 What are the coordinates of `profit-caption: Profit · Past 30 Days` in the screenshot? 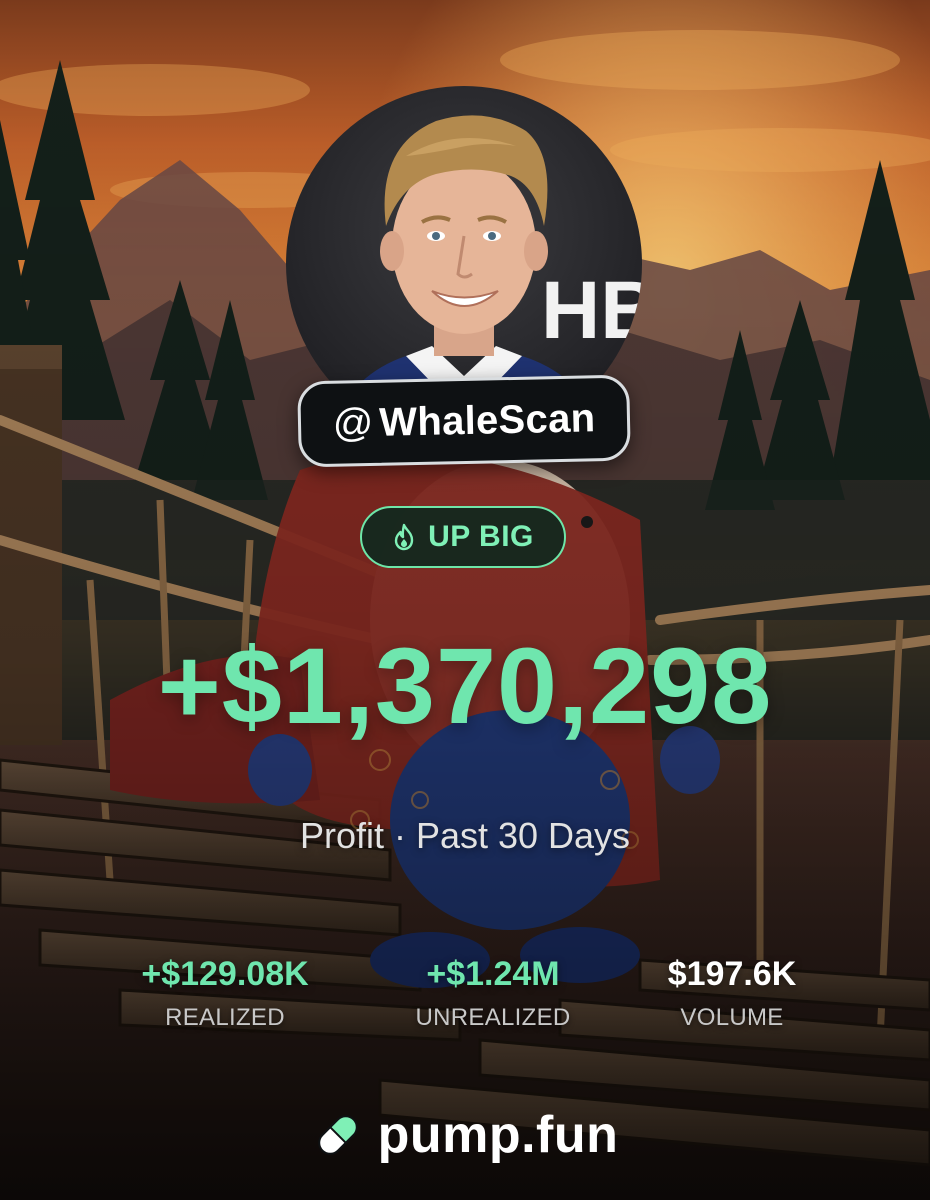 It's located at (465, 835).